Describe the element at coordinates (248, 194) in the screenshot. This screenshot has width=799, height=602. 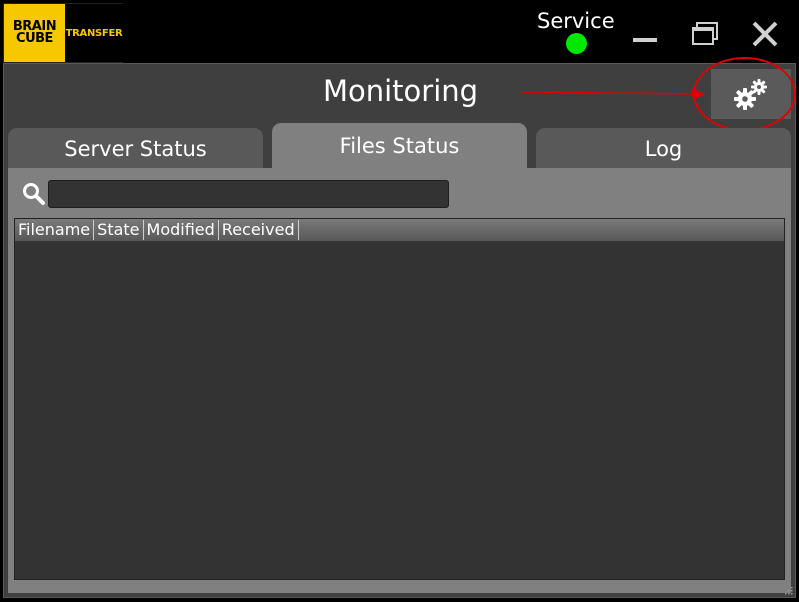
I see `search-input` at that location.